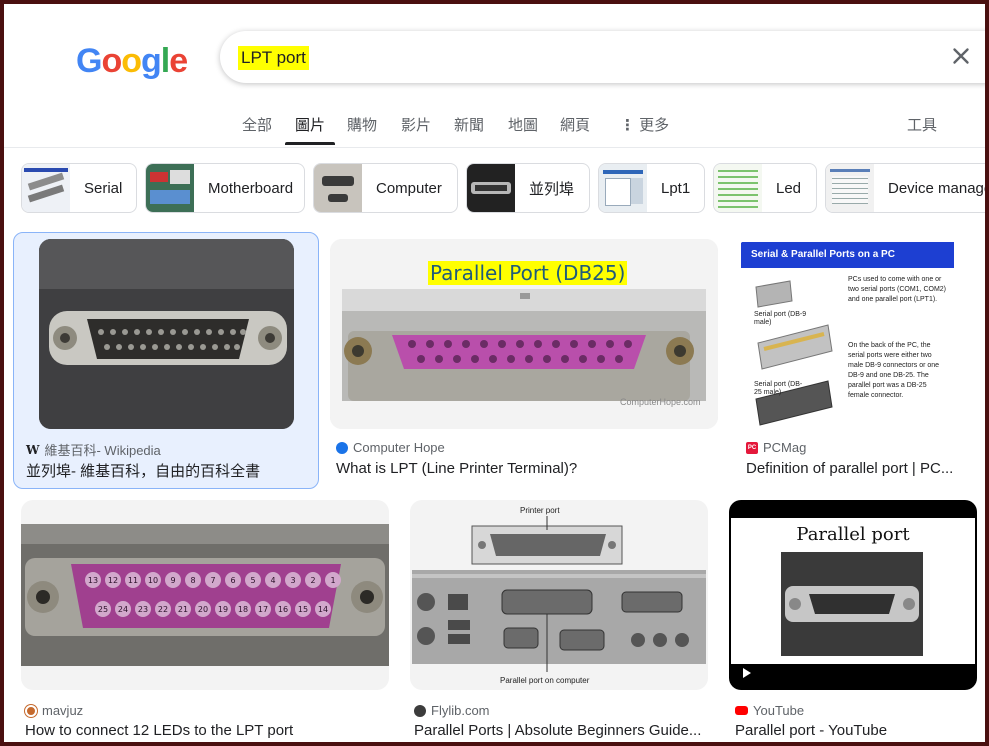  What do you see at coordinates (409, 188) in the screenshot?
I see `chip-label: Computer` at bounding box center [409, 188].